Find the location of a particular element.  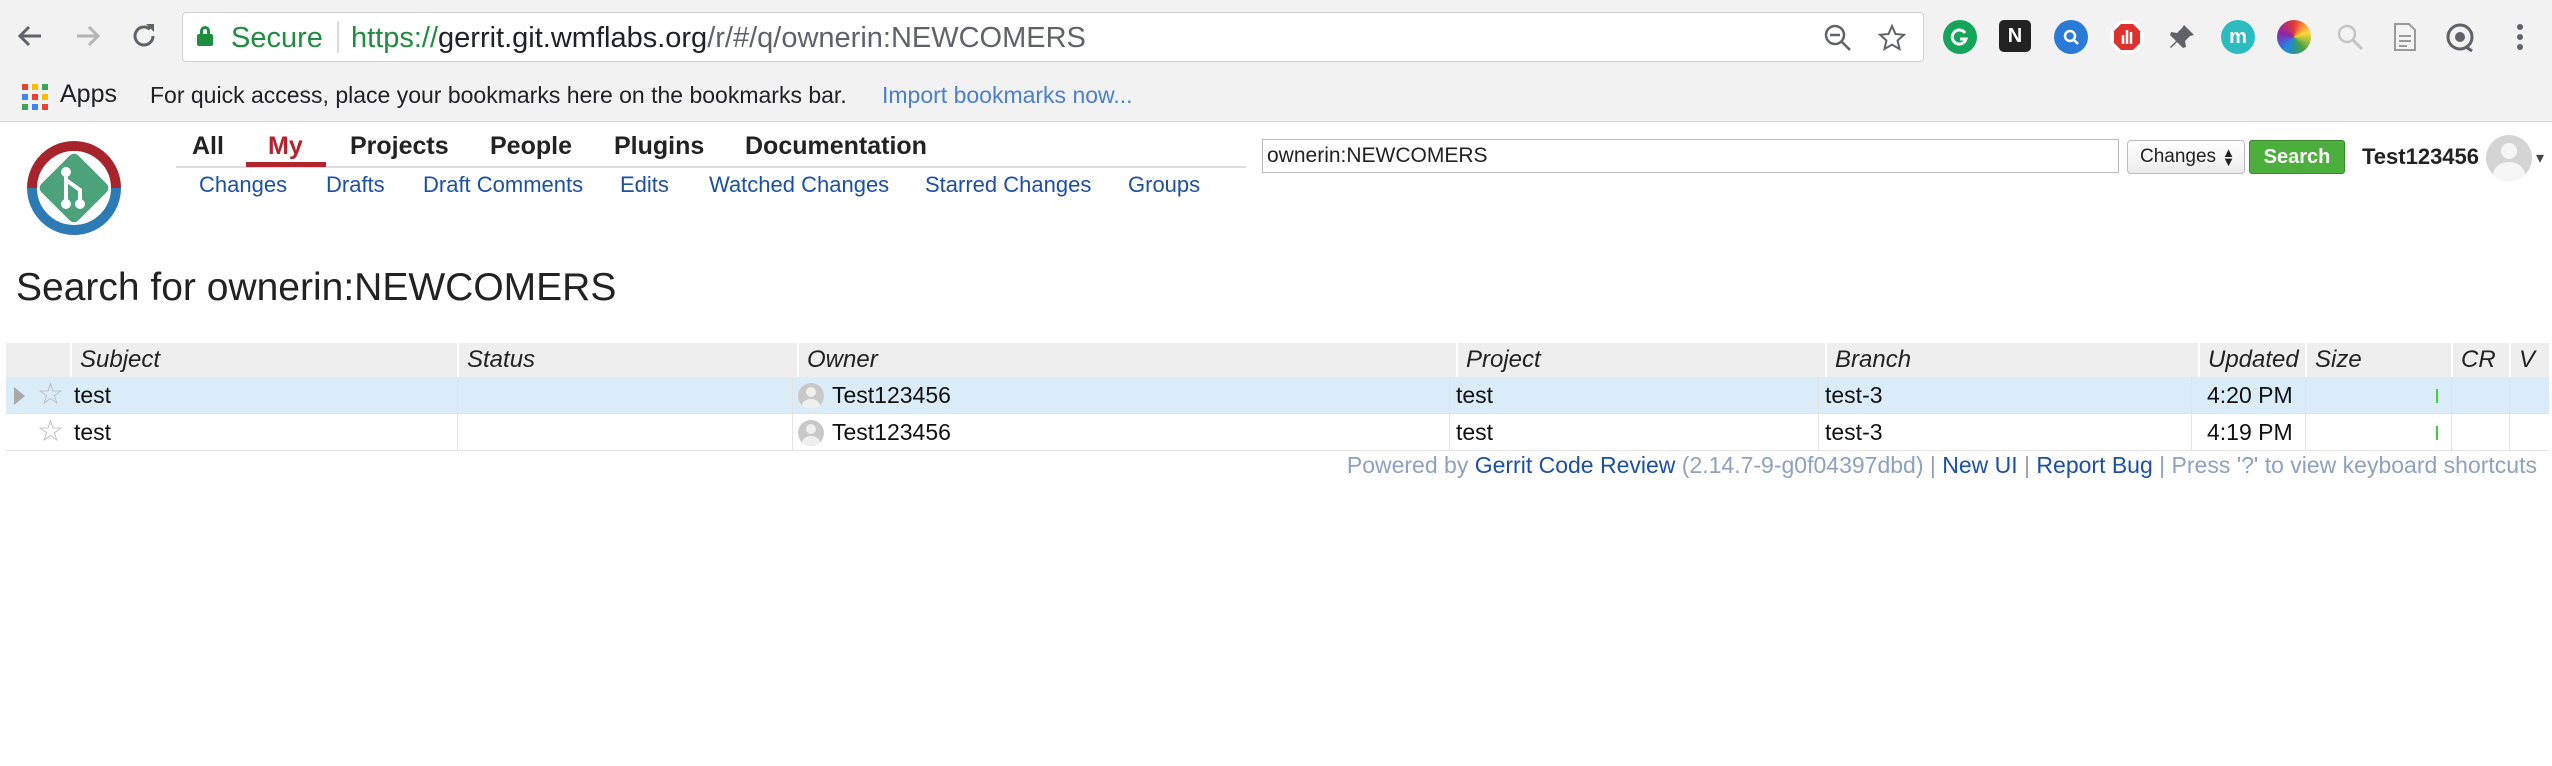

ext-m-icon: m is located at coordinates (2238, 37).